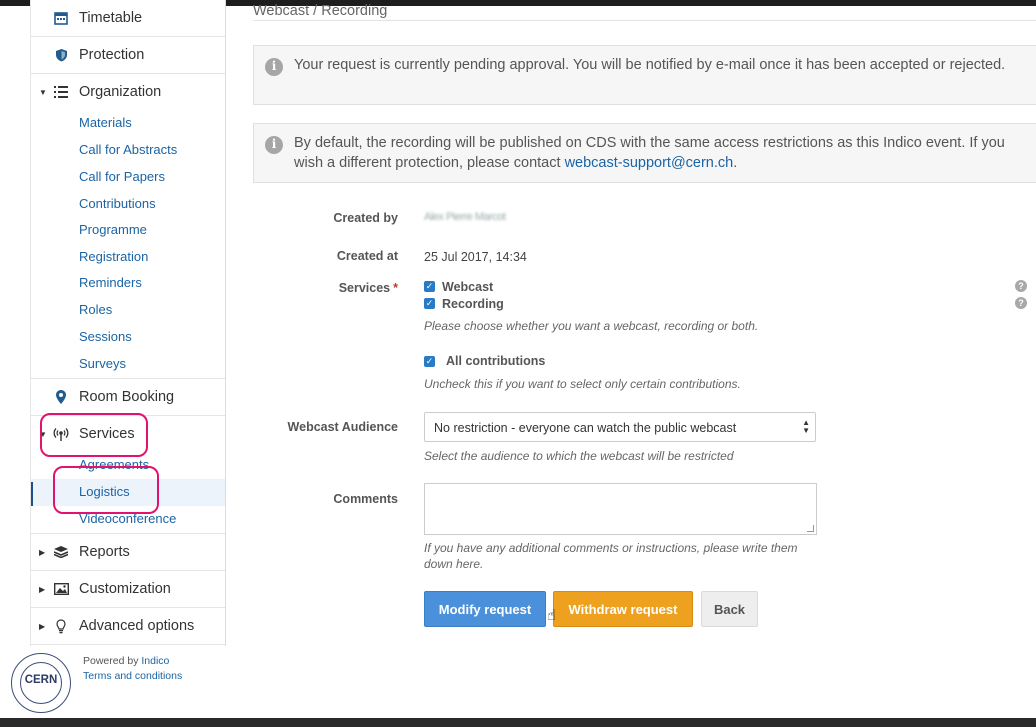  What do you see at coordinates (111, 661) in the screenshot?
I see `powered-by-label: Powered by` at bounding box center [111, 661].